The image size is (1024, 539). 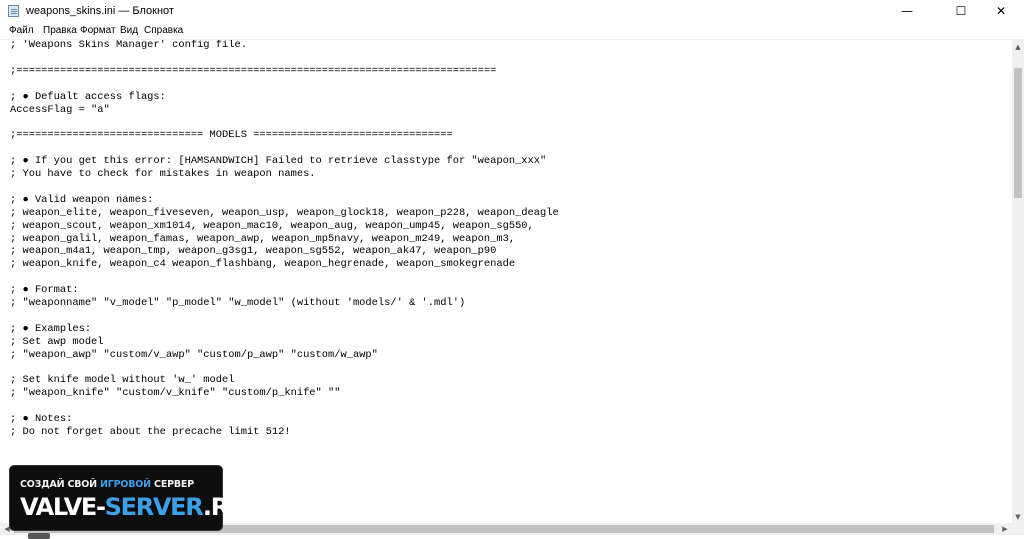 I want to click on resize-grip, so click(x=1018, y=529).